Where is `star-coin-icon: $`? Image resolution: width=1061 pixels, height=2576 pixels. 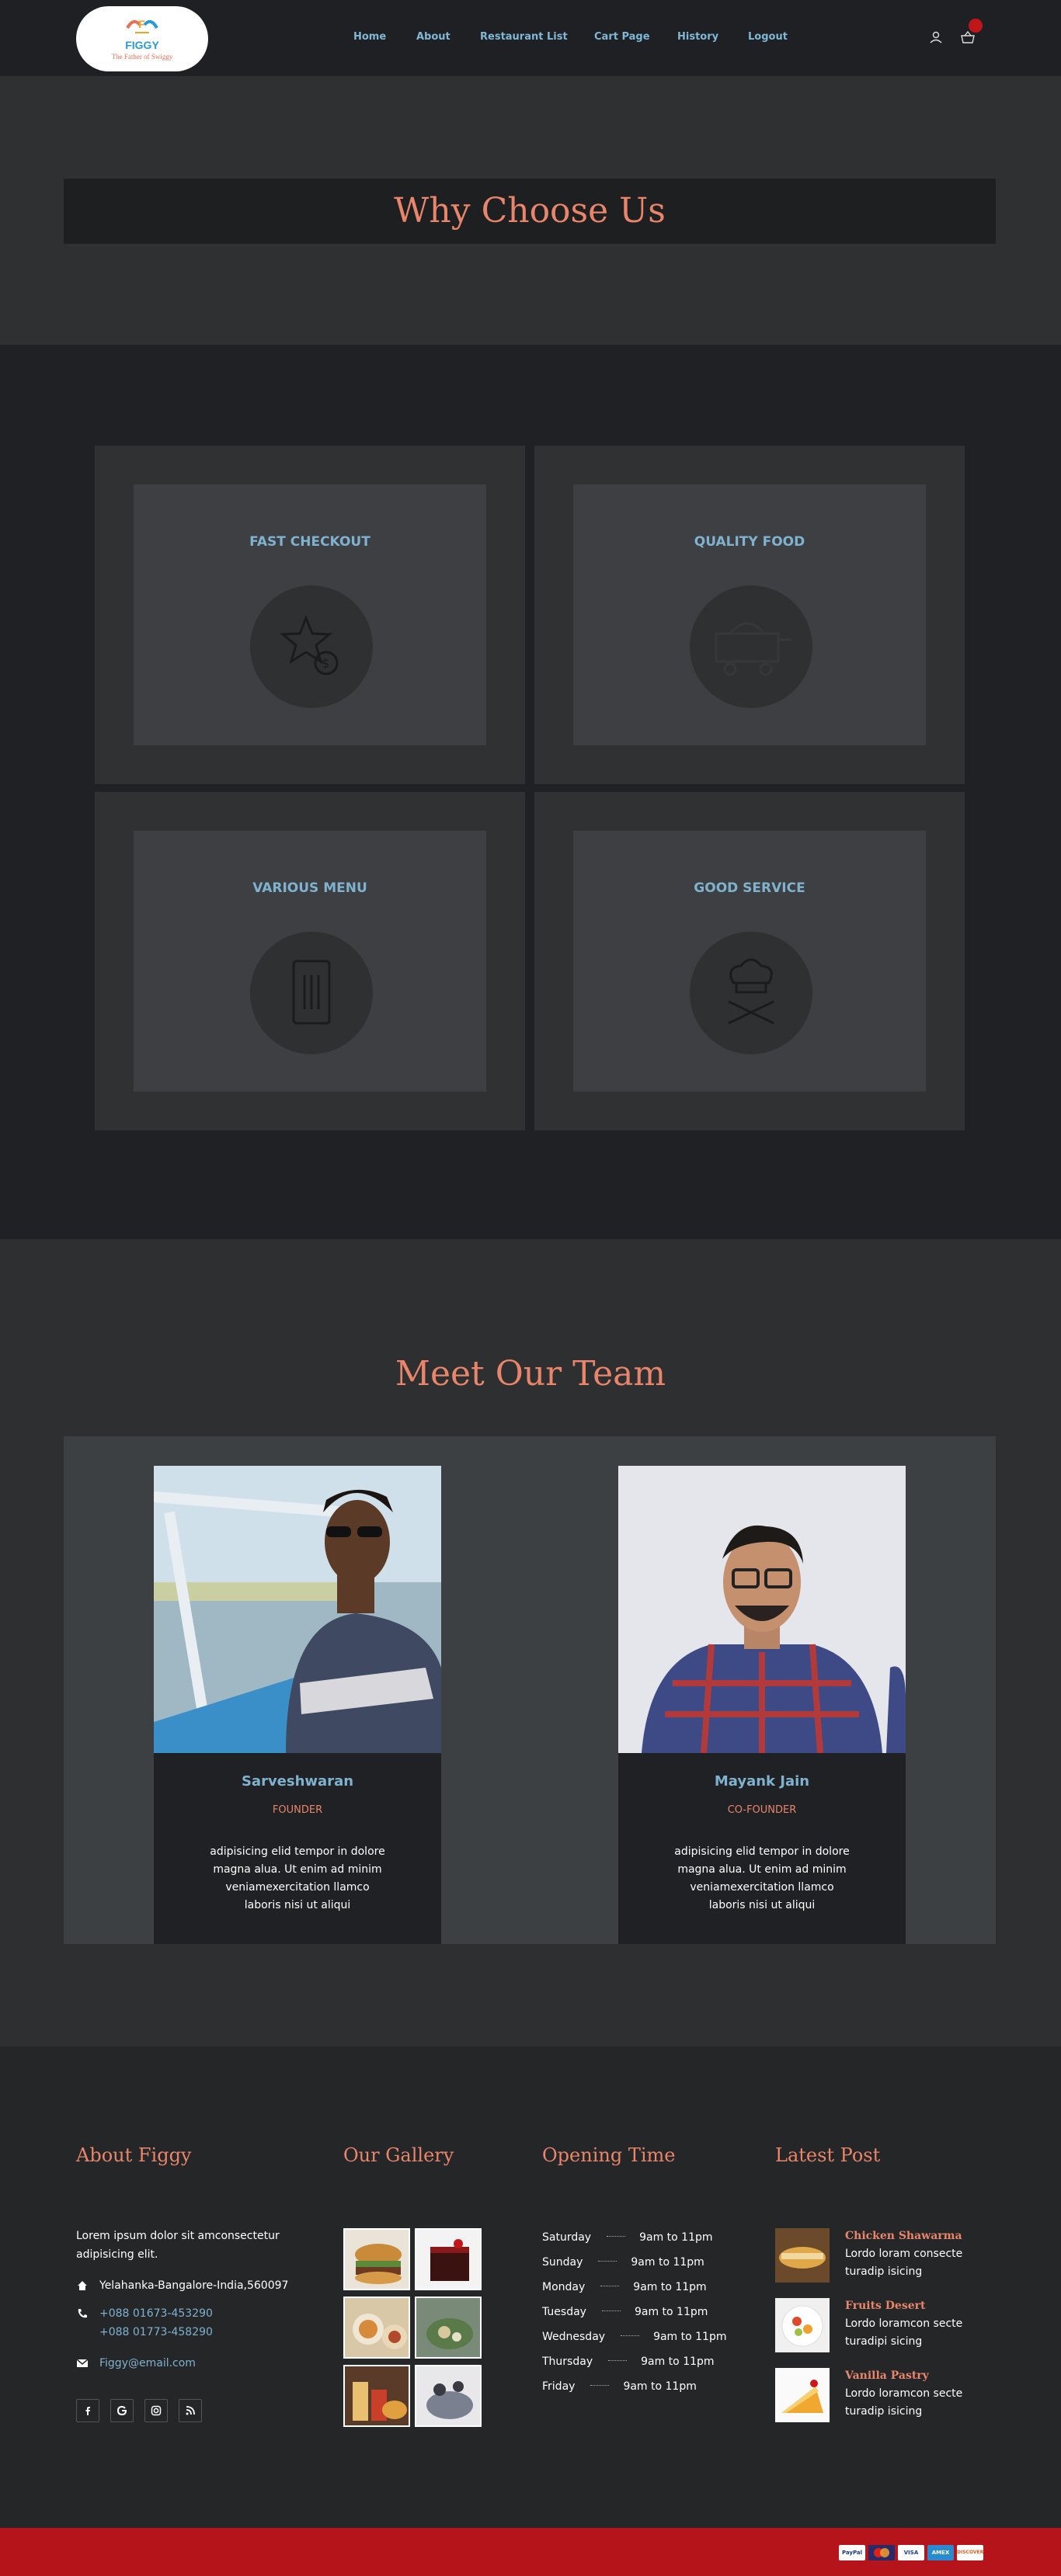 star-coin-icon: $ is located at coordinates (311, 646).